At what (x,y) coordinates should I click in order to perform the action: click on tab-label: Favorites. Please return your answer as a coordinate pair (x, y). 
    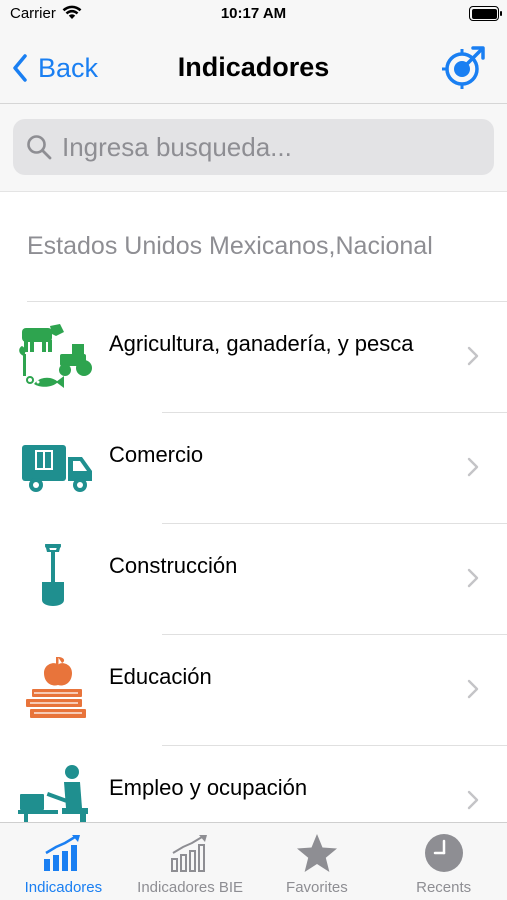
    Looking at the image, I should click on (317, 887).